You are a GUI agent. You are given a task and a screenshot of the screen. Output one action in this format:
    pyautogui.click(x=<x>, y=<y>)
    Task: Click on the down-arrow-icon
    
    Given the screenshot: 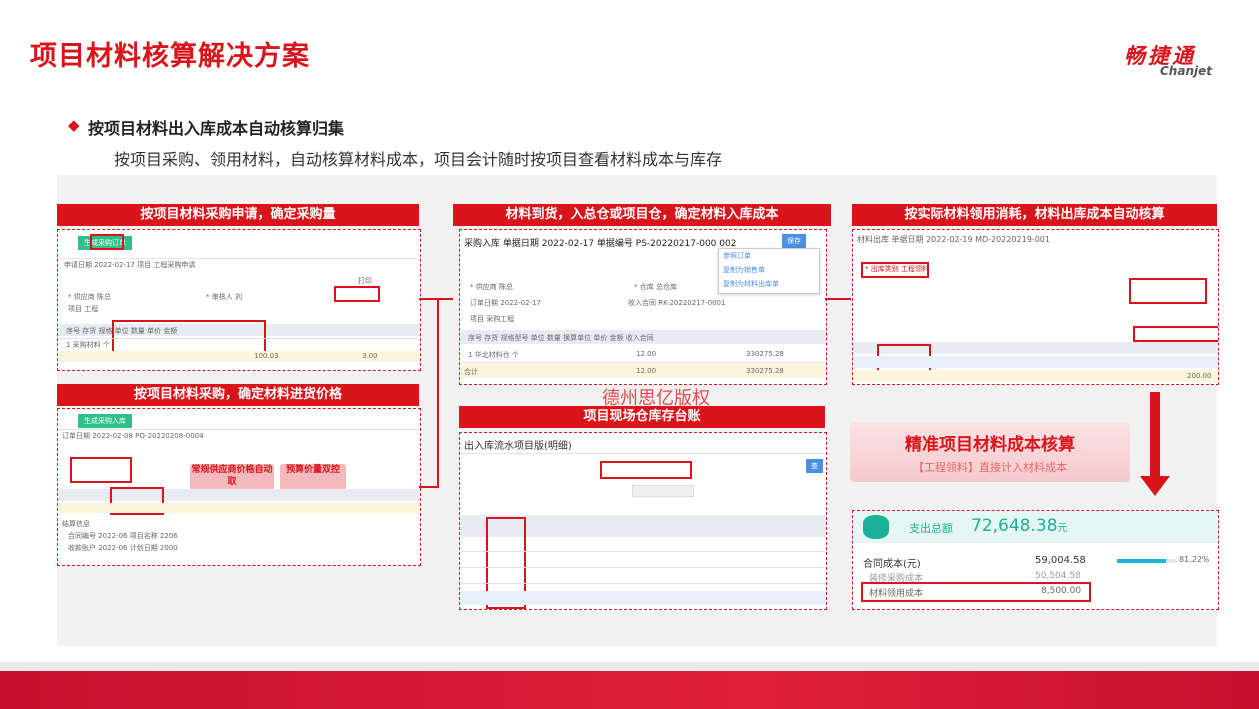 What is the action you would take?
    pyautogui.click(x=1155, y=435)
    